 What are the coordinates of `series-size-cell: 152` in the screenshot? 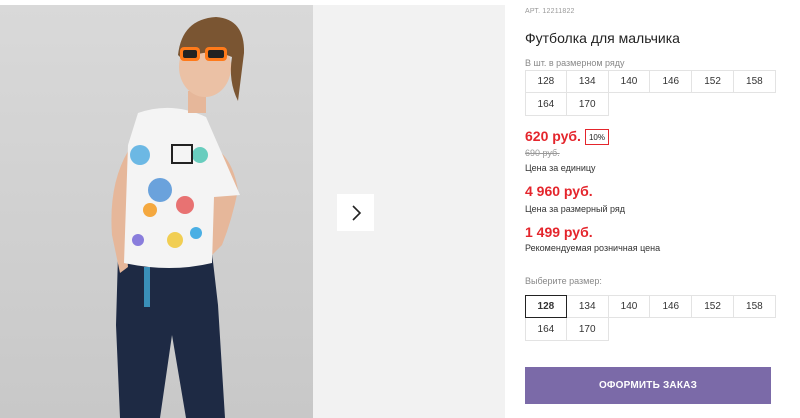 It's located at (713, 81).